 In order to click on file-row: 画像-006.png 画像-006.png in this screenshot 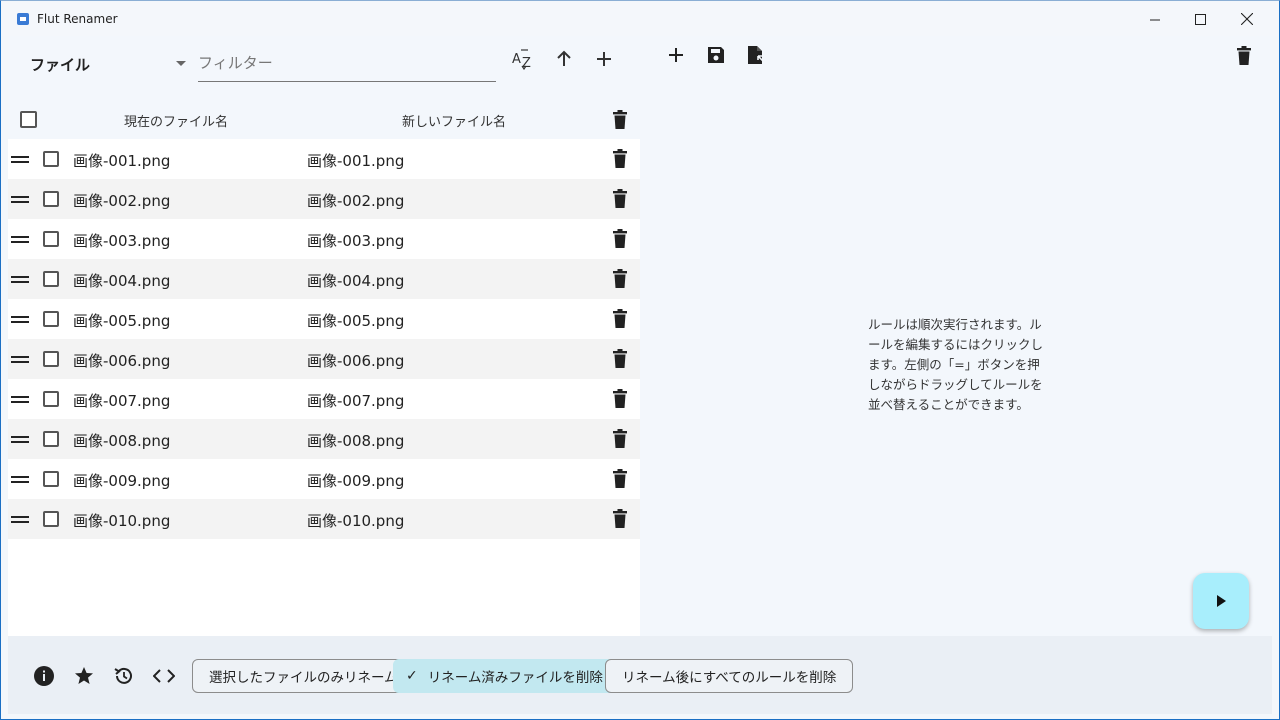, I will do `click(324, 359)`.